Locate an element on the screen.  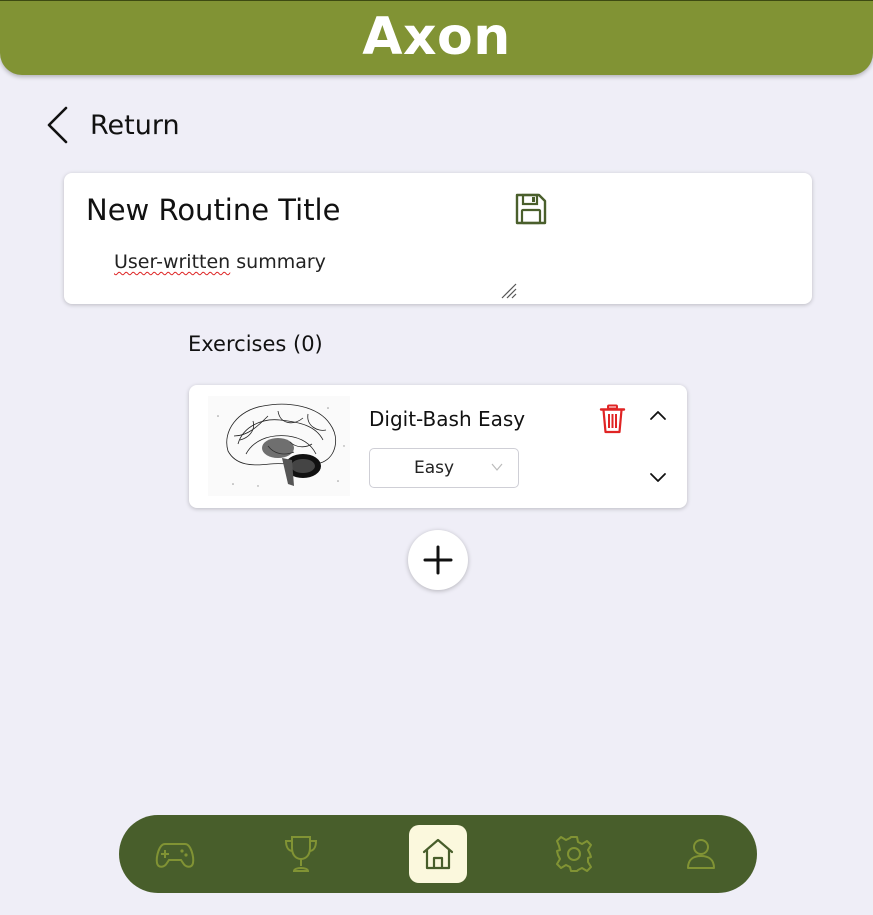
nav-achievements is located at coordinates (301, 854).